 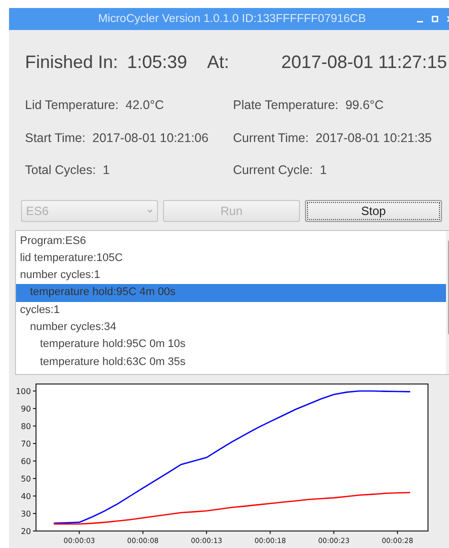 I want to click on status-field: Start Time: 2017-08-01 10:21:06, so click(x=129, y=144).